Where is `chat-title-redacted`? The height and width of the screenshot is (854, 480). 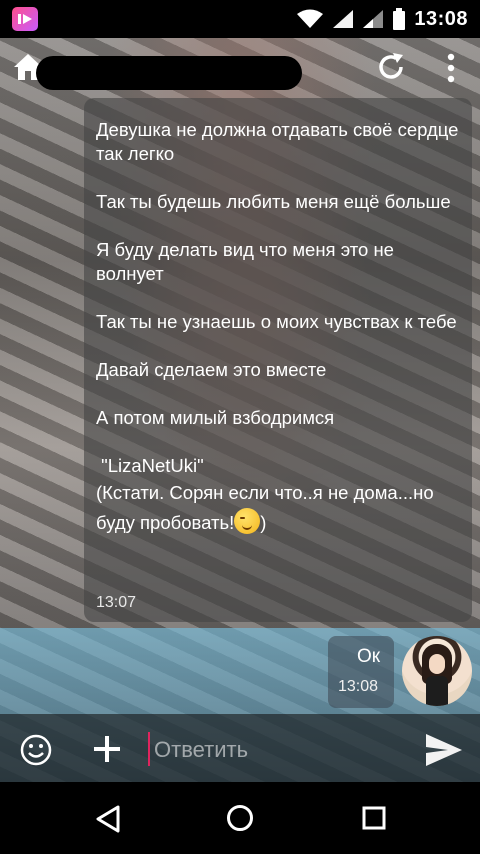 chat-title-redacted is located at coordinates (169, 73).